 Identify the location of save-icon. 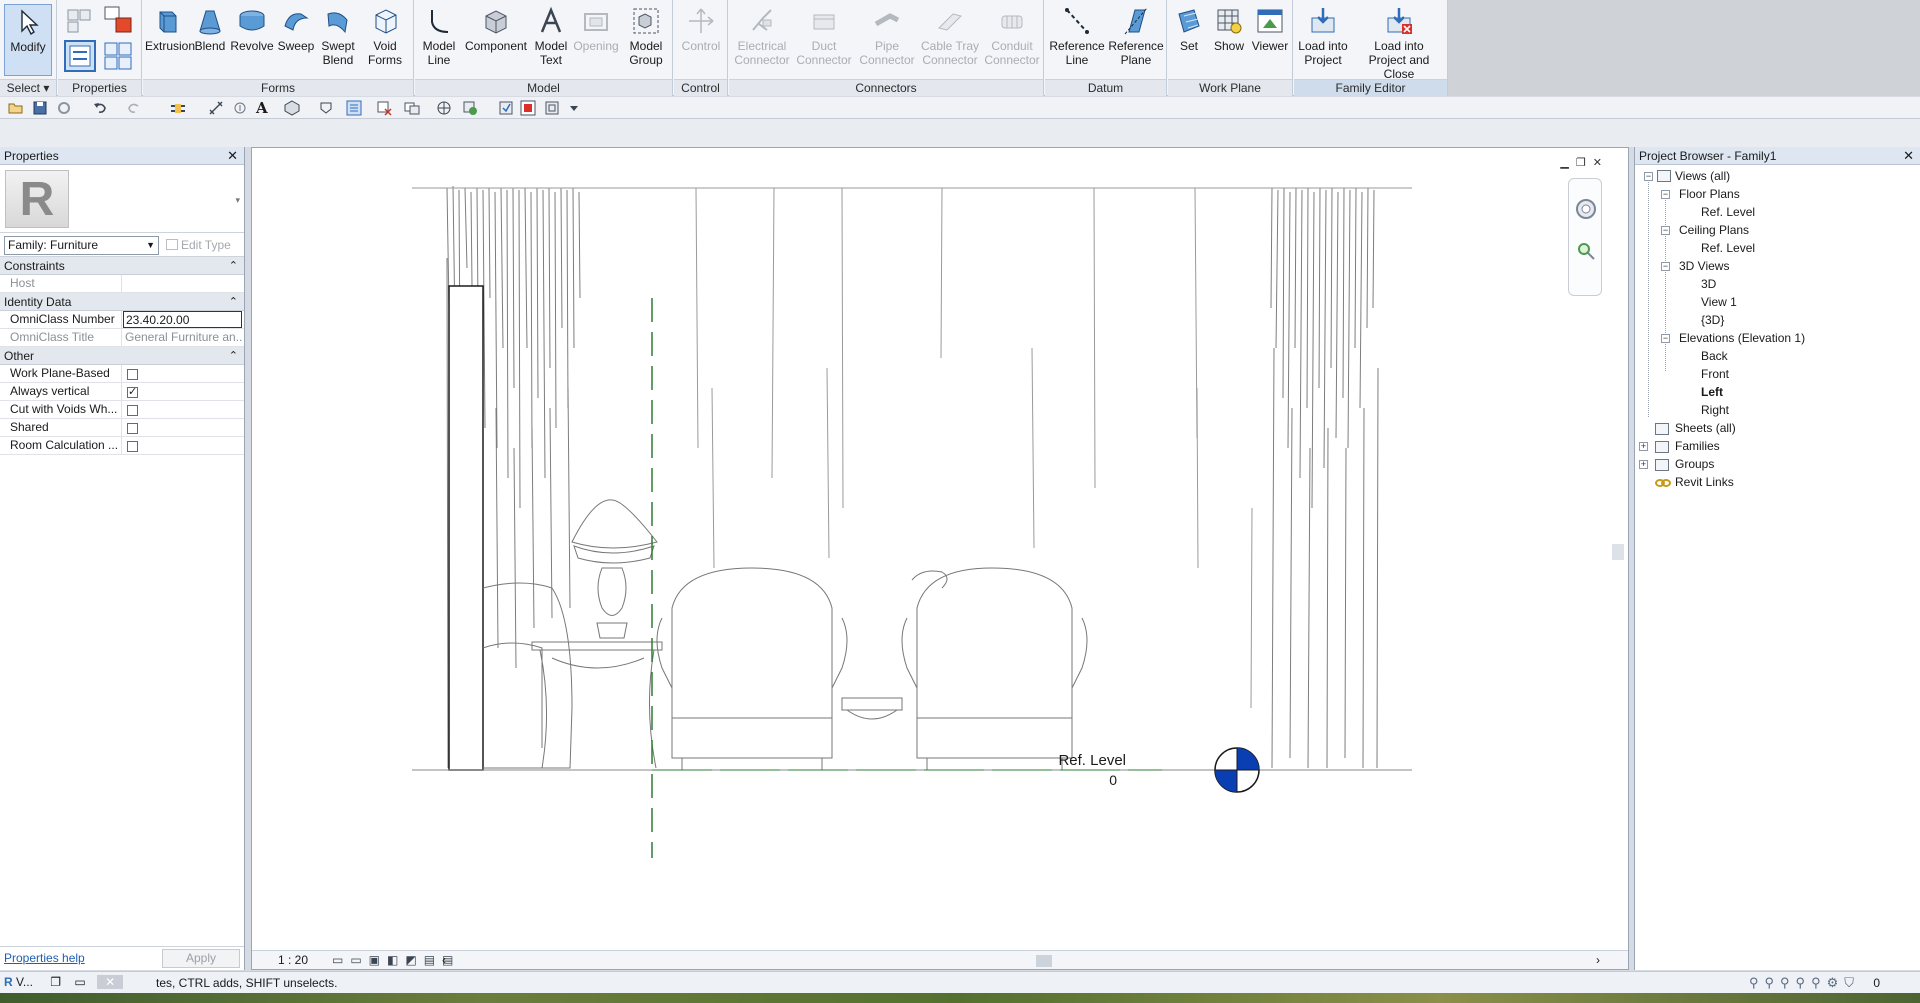
(40, 108).